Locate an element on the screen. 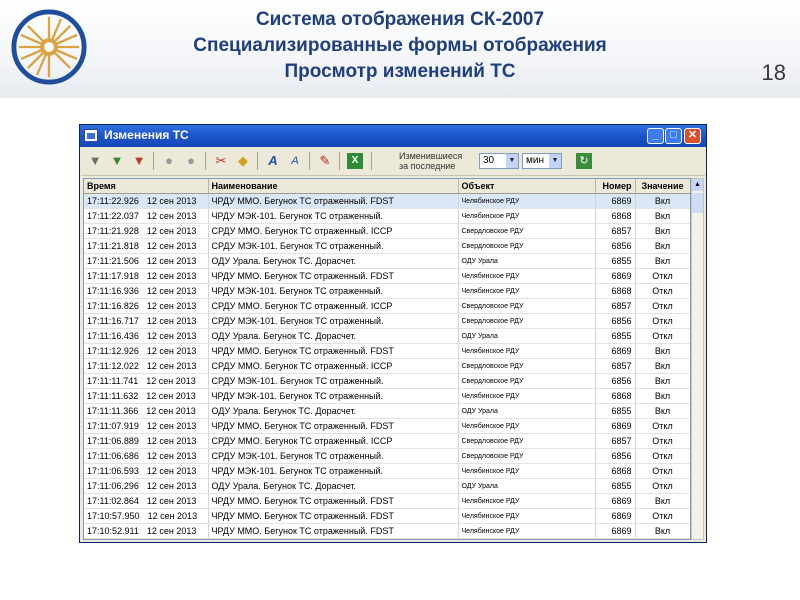 The image size is (800, 600). vertical-scrollbar: ▲ is located at coordinates (697, 359).